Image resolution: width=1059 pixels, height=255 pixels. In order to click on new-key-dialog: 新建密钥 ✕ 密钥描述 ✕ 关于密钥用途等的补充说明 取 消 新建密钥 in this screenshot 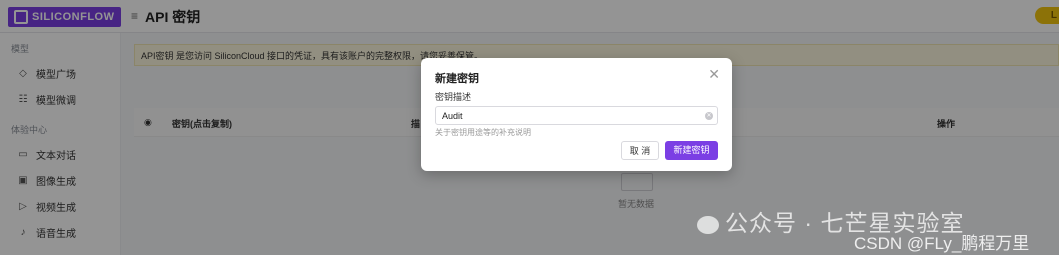, I will do `click(576, 114)`.